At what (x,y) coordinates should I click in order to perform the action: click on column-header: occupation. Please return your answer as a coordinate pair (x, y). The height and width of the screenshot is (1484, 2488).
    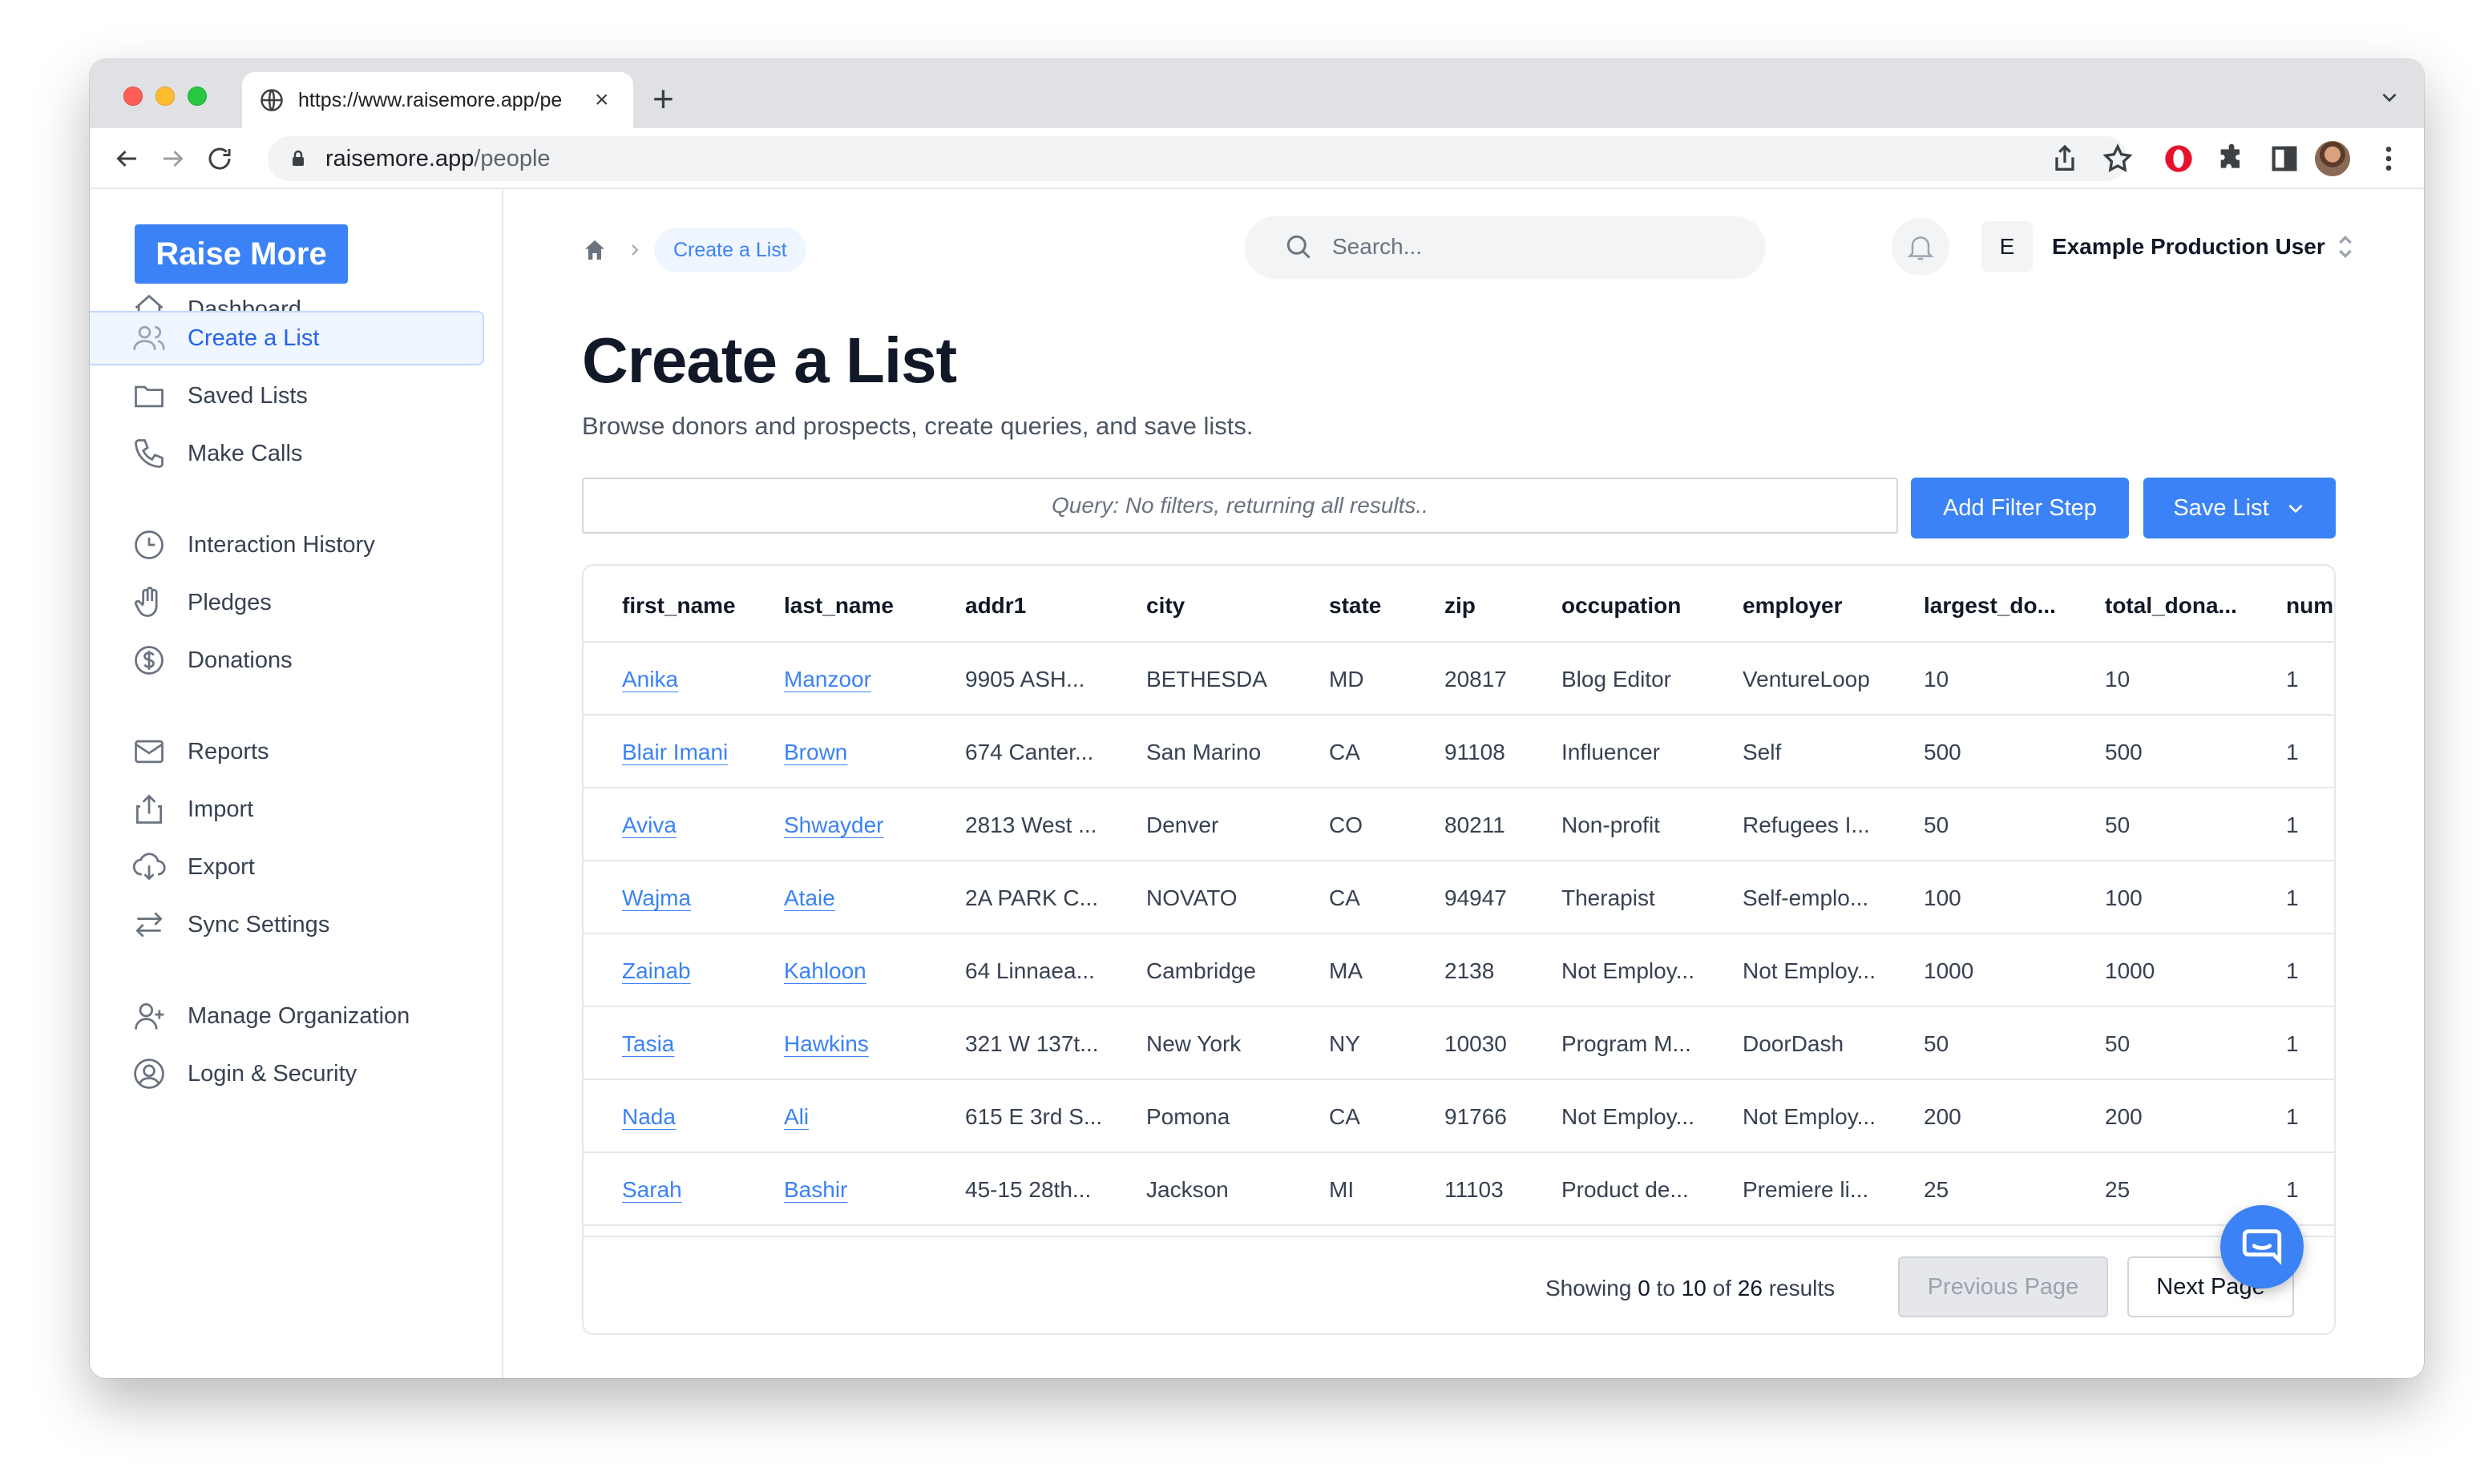
    Looking at the image, I should click on (1645, 606).